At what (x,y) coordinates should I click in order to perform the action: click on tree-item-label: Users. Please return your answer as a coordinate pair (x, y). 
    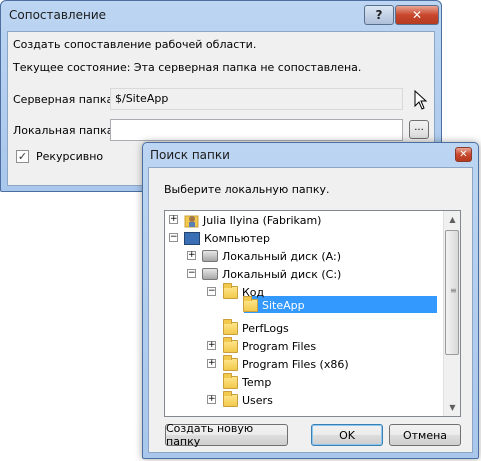
    Looking at the image, I should click on (257, 400).